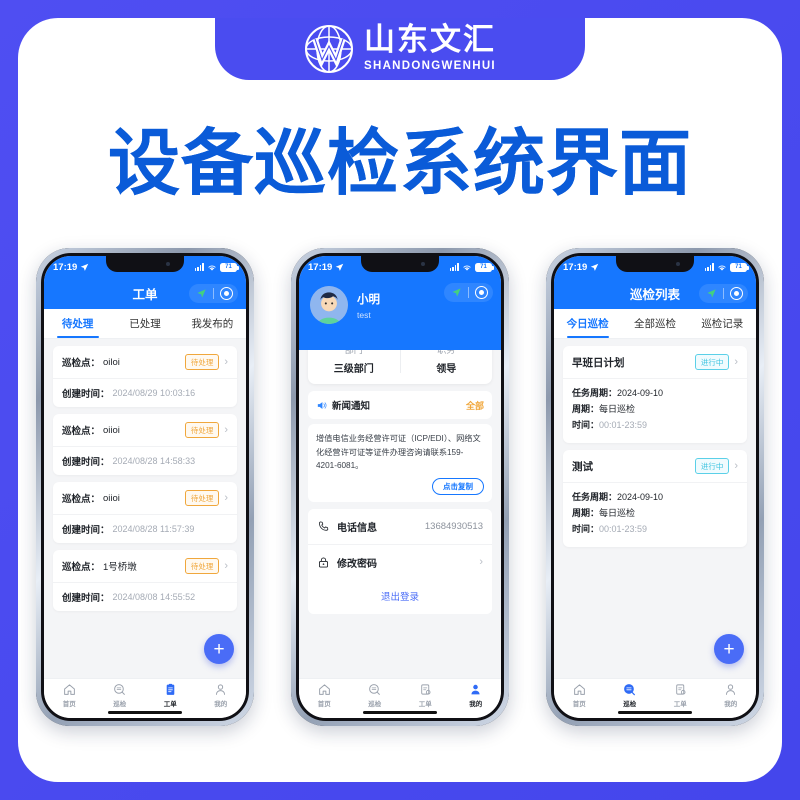  What do you see at coordinates (722, 323) in the screenshot?
I see `tab-records: 巡检记录` at bounding box center [722, 323].